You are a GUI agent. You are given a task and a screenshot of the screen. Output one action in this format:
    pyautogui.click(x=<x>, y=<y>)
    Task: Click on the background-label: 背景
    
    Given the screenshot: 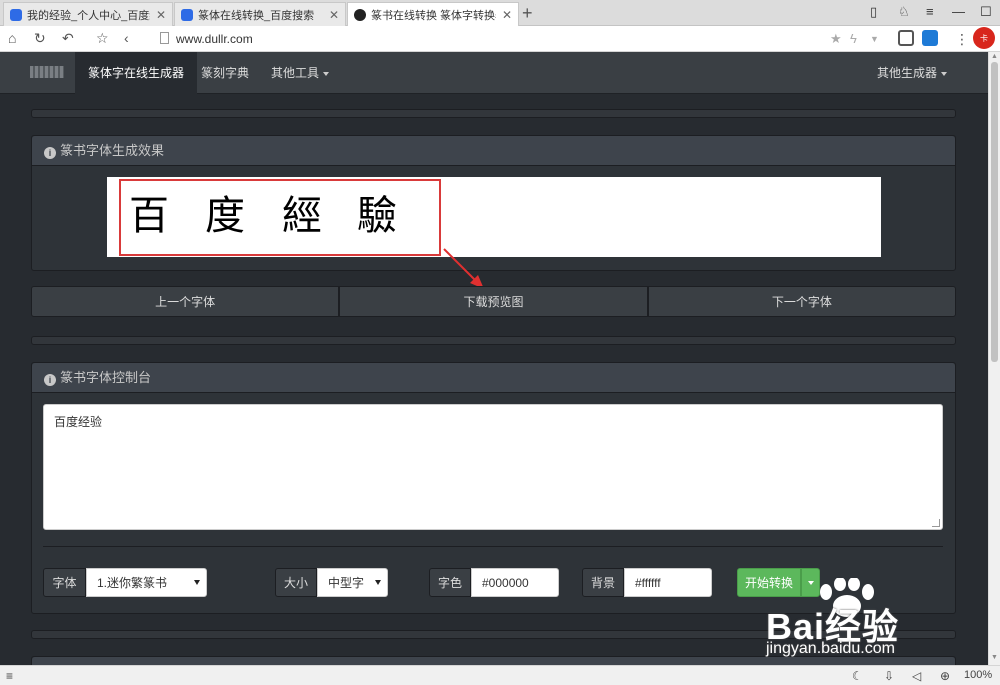 What is the action you would take?
    pyautogui.click(x=603, y=582)
    